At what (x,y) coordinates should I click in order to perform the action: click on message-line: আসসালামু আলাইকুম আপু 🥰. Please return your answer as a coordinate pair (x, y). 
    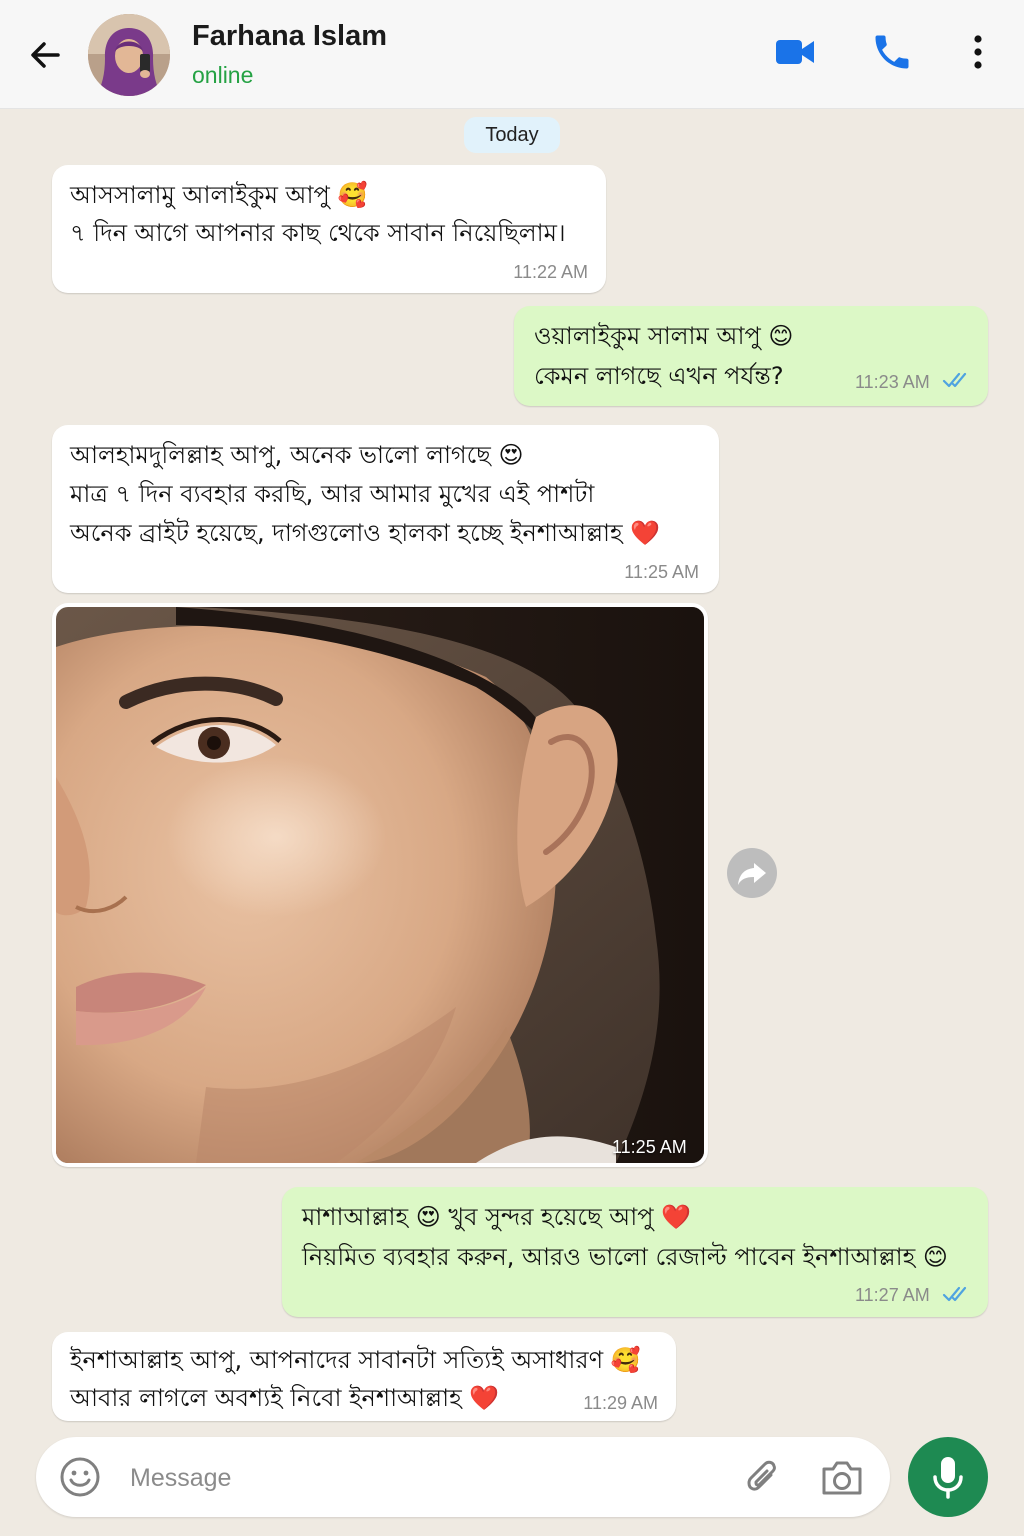
    Looking at the image, I should click on (219, 195).